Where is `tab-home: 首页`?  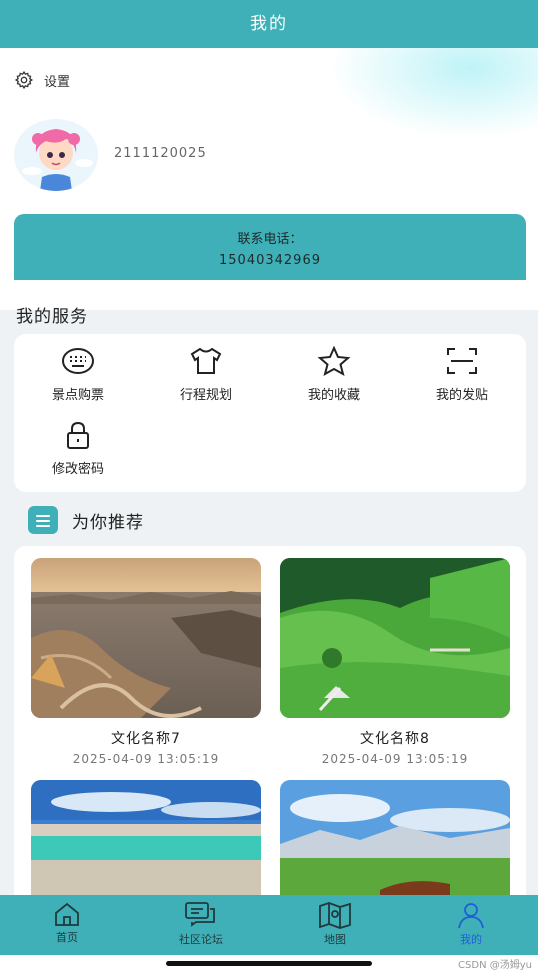
tab-home: 首页 is located at coordinates (67, 923).